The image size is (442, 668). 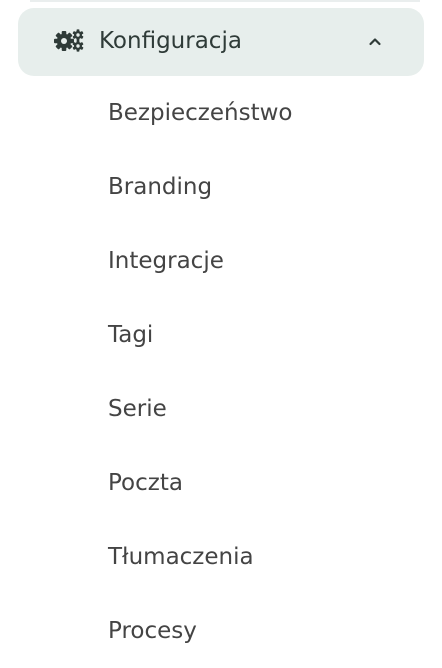 I want to click on sidebar-item-label: Tagi, so click(x=131, y=335).